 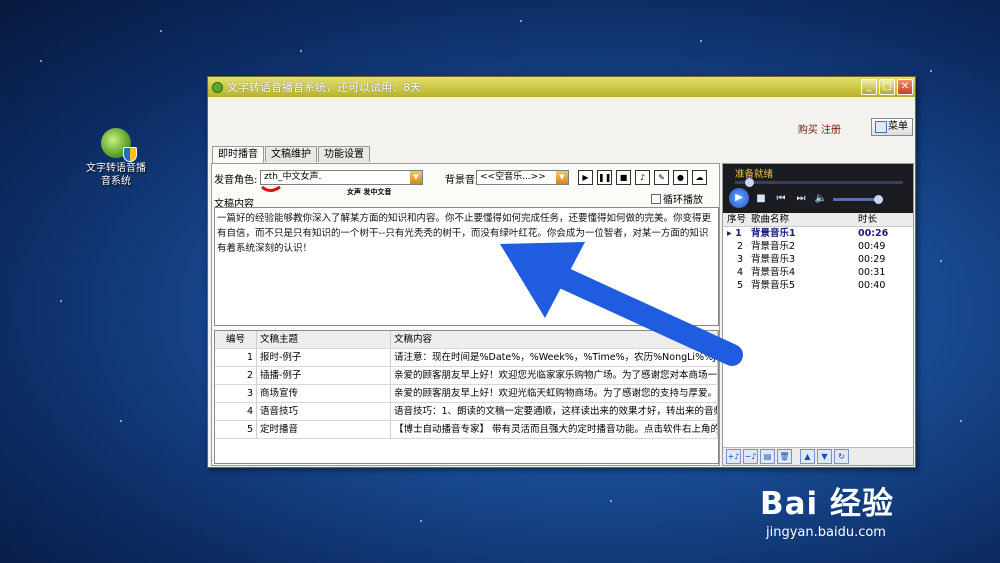 What do you see at coordinates (821, 199) in the screenshot?
I see `volume-icon: 🔈` at bounding box center [821, 199].